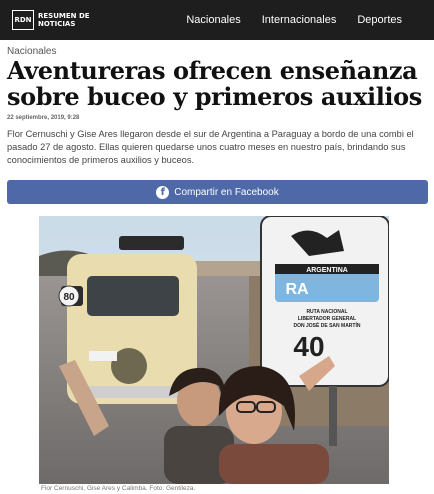 This screenshot has height=494, width=434. What do you see at coordinates (103, 356) in the screenshot?
I see `van-plate` at bounding box center [103, 356].